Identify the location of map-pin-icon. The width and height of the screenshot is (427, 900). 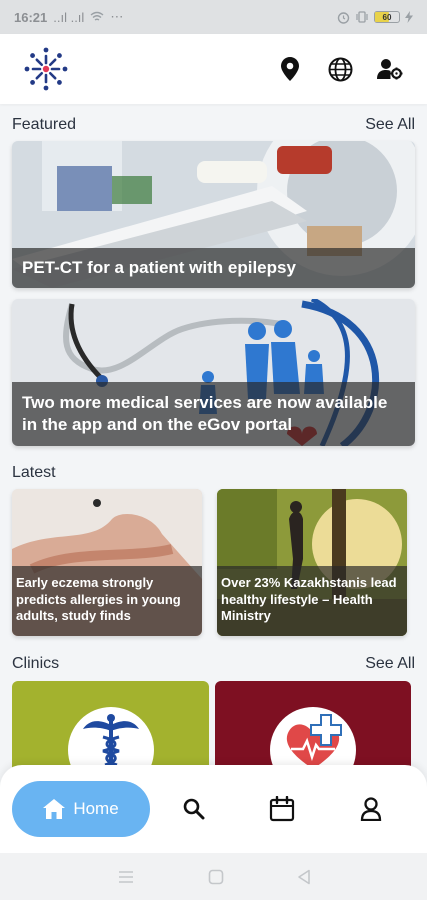
(290, 69).